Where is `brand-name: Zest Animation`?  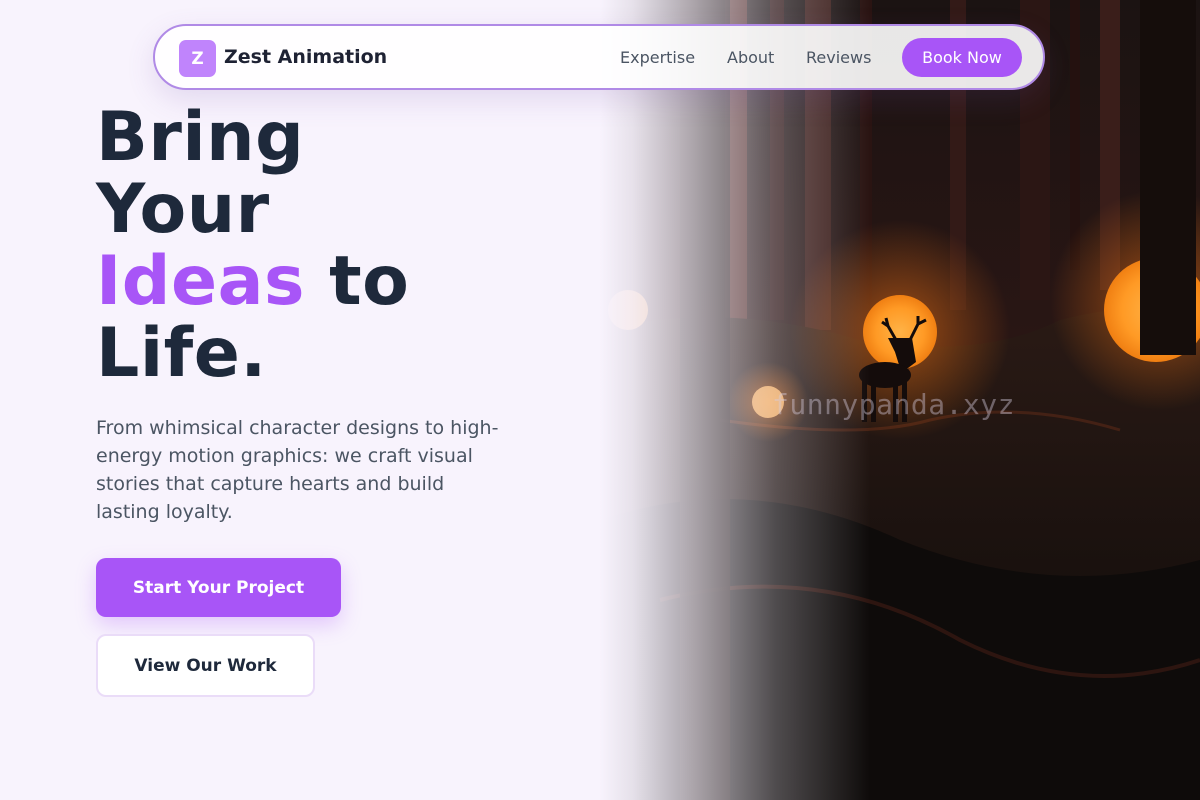 brand-name: Zest Animation is located at coordinates (305, 57).